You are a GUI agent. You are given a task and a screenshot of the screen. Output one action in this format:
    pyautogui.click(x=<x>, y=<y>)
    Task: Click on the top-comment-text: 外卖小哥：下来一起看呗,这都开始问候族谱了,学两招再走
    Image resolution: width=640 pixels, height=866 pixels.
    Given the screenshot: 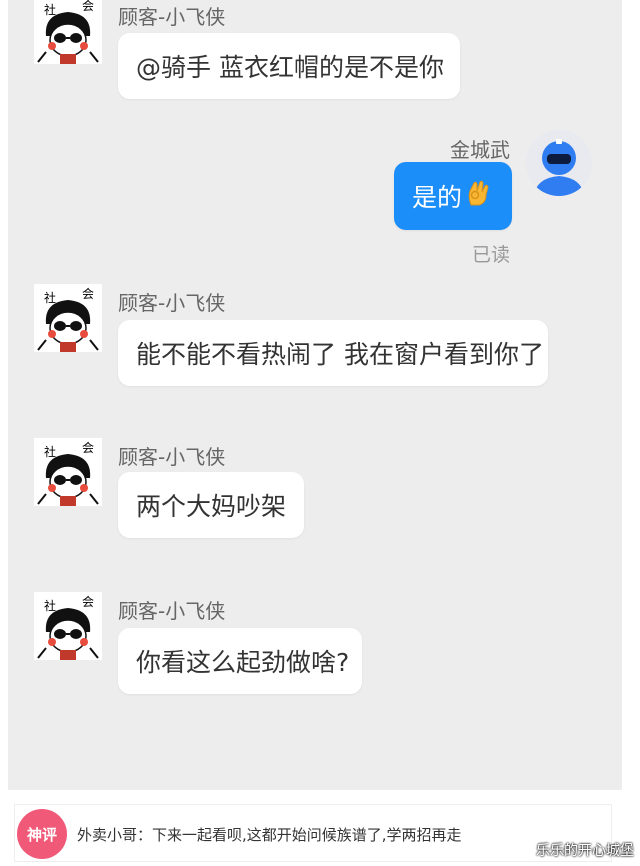 What is the action you would take?
    pyautogui.click(x=269, y=835)
    